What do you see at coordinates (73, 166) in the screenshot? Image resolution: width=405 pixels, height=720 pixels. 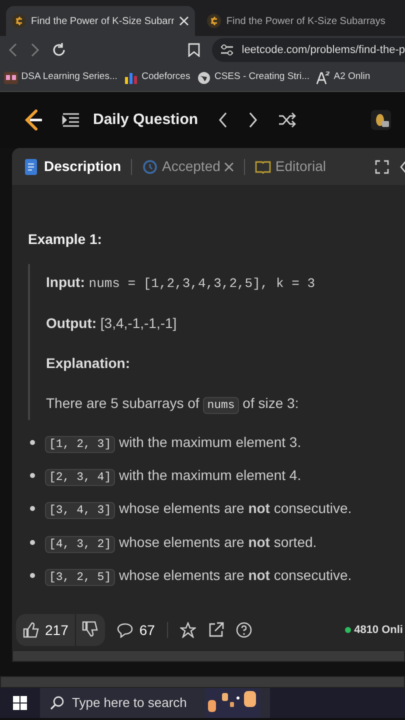 I see `panel-tab: Description` at bounding box center [73, 166].